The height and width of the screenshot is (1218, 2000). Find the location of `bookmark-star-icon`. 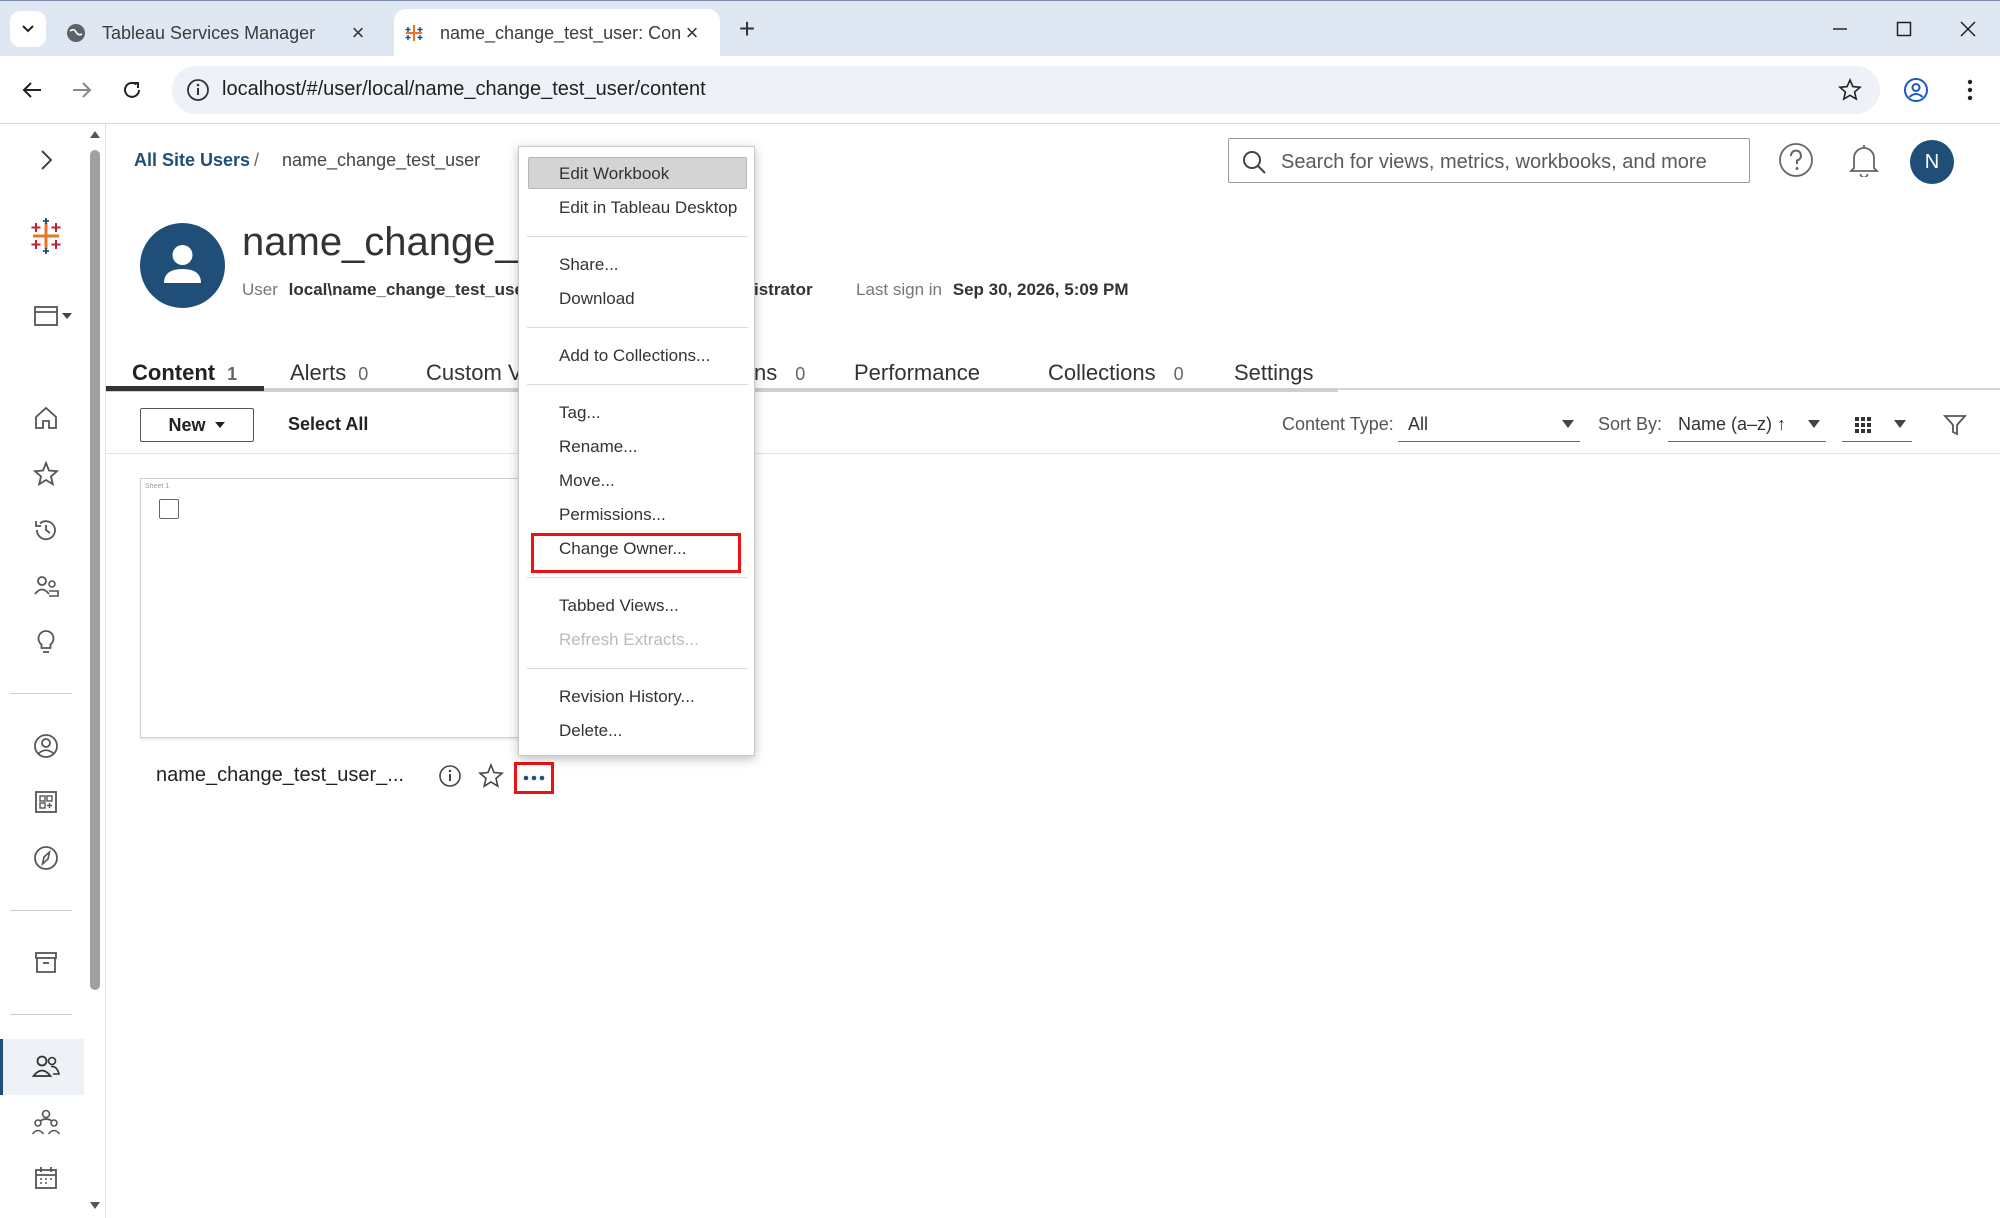

bookmark-star-icon is located at coordinates (1850, 90).